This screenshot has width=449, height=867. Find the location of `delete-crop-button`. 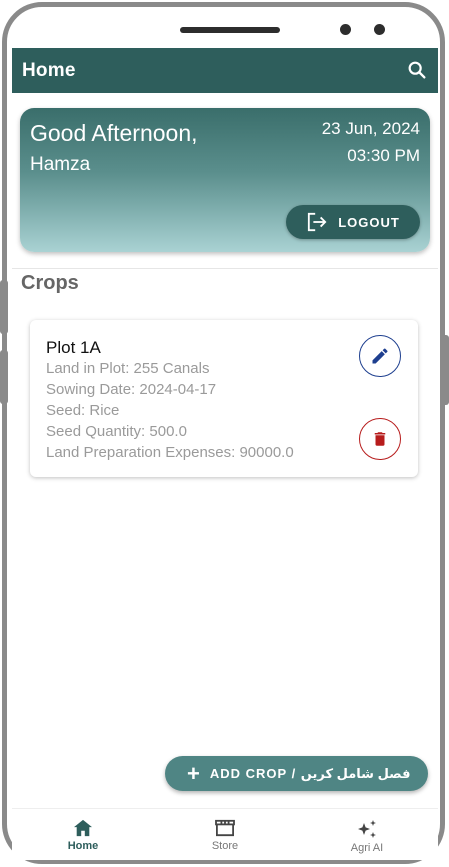

delete-crop-button is located at coordinates (380, 439).